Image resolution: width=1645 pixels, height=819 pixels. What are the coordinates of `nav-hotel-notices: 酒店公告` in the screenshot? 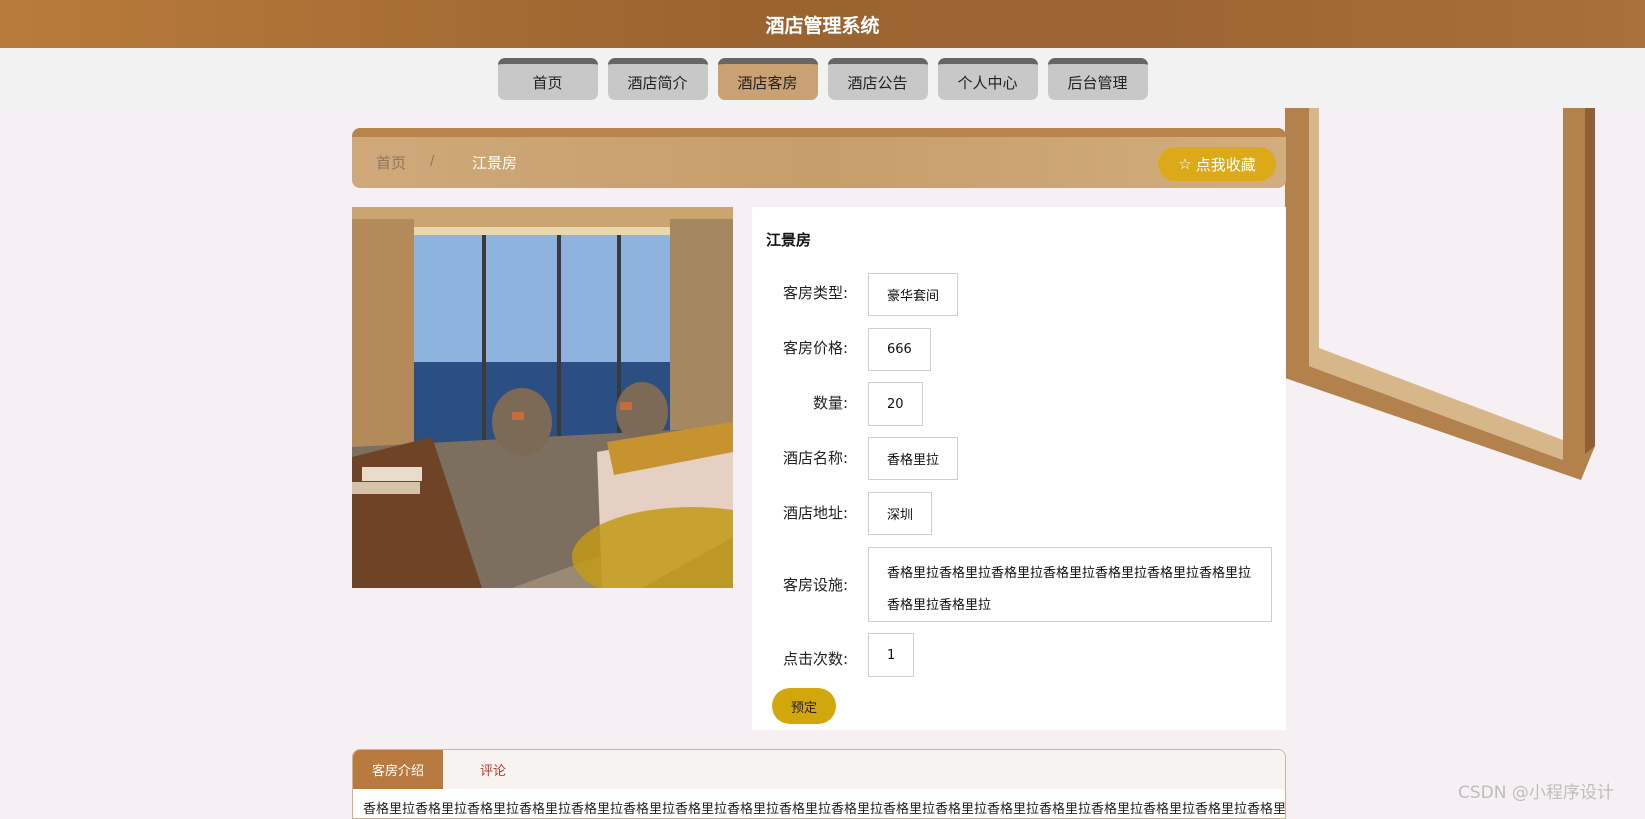 It's located at (877, 79).